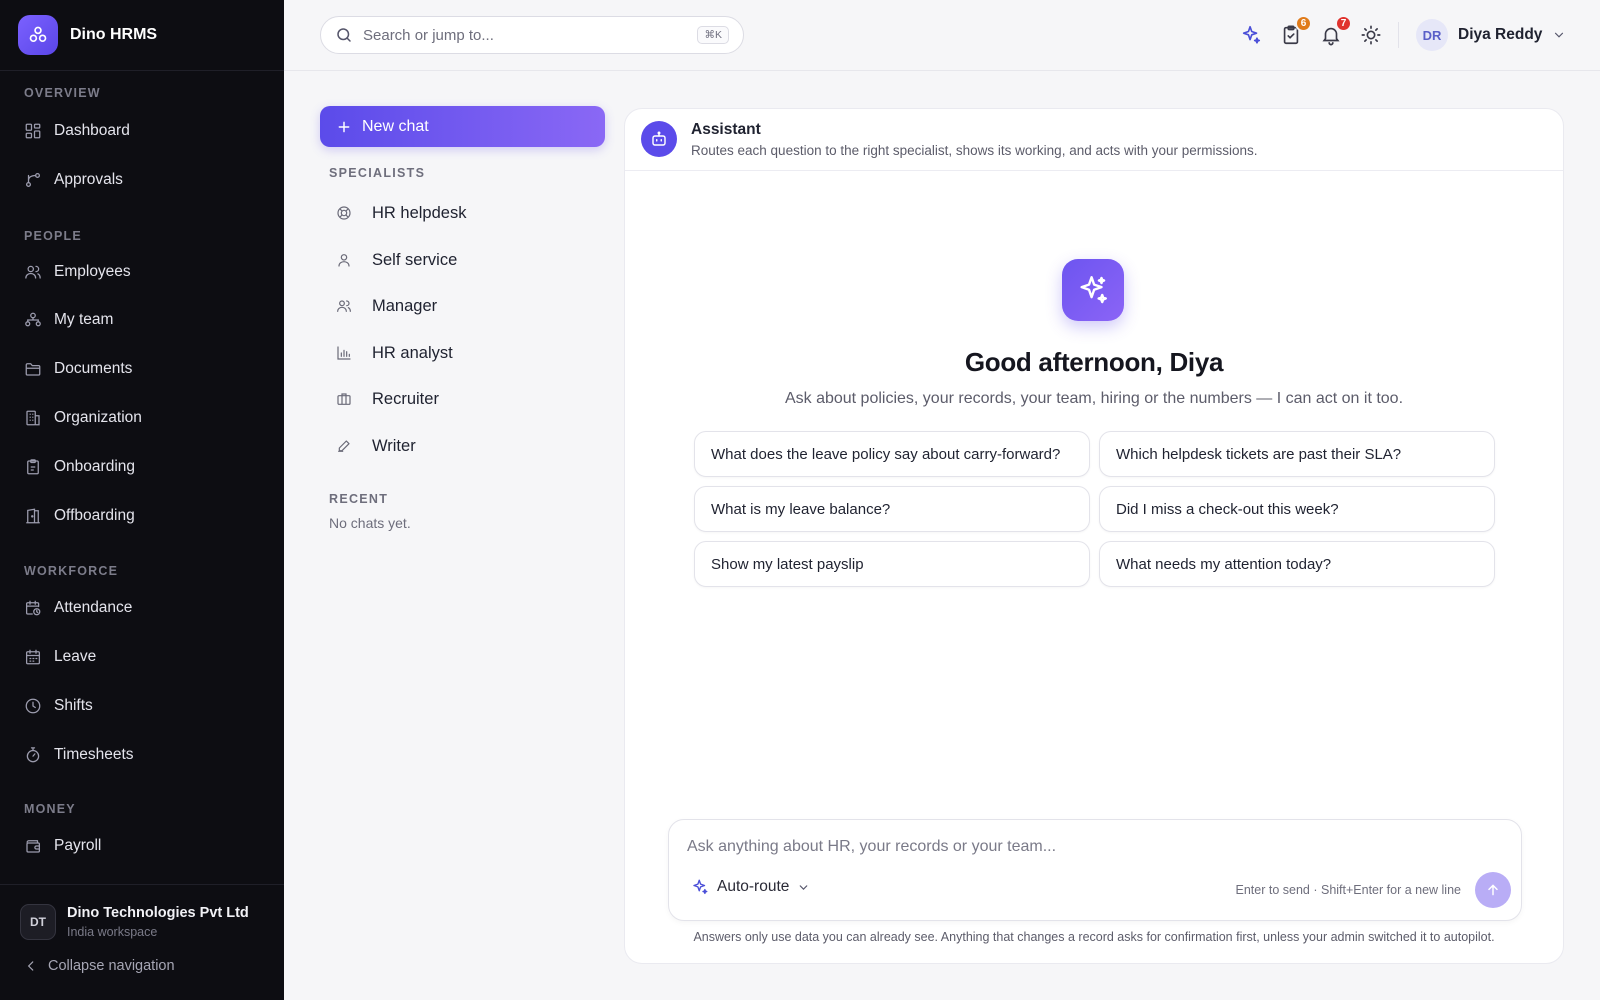 This screenshot has height=1000, width=1600. Describe the element at coordinates (38, 922) in the screenshot. I see `workspace-avatar: DT` at that location.